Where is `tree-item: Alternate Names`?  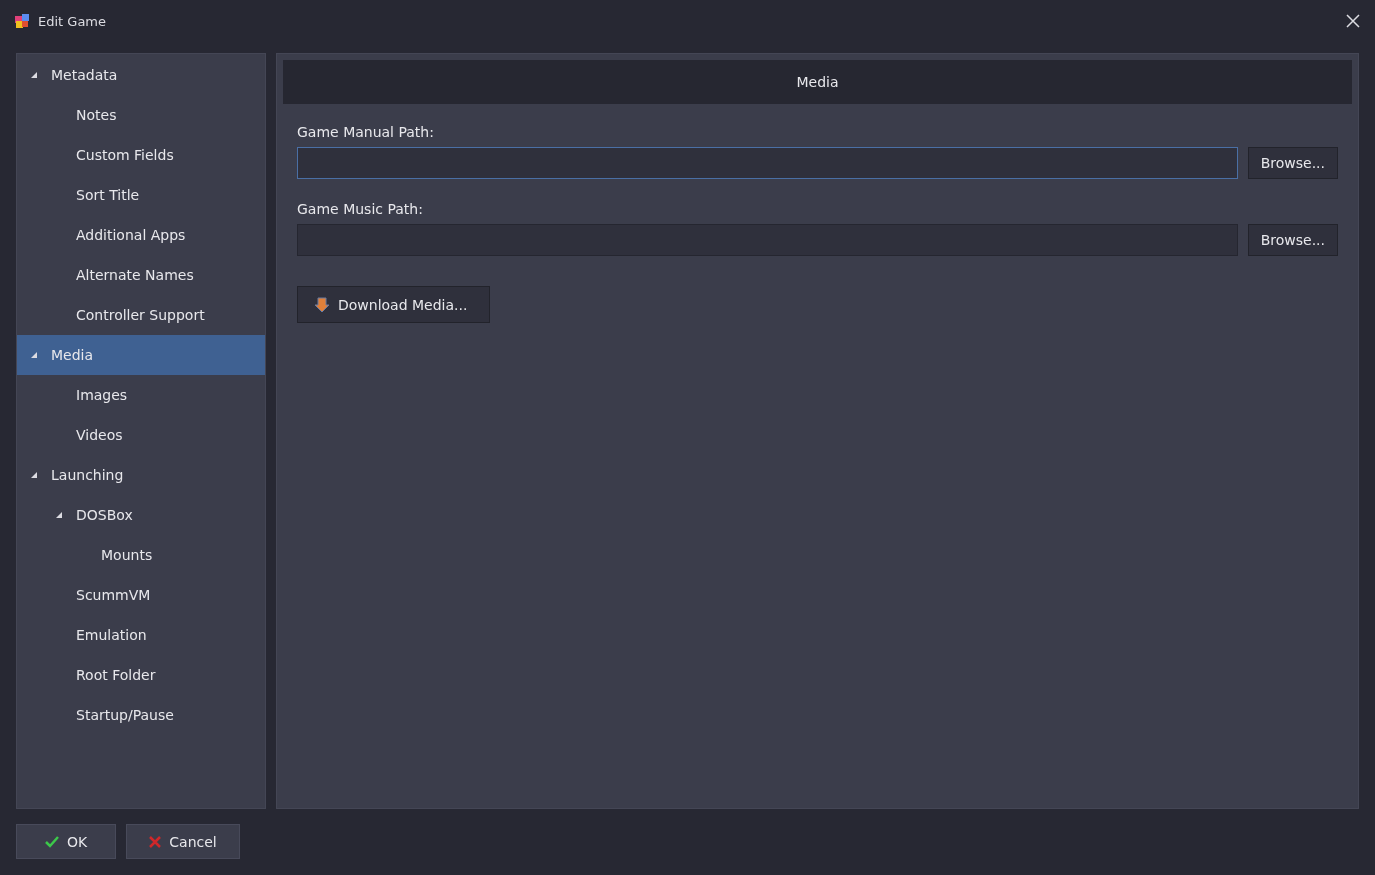
tree-item: Alternate Names is located at coordinates (141, 275).